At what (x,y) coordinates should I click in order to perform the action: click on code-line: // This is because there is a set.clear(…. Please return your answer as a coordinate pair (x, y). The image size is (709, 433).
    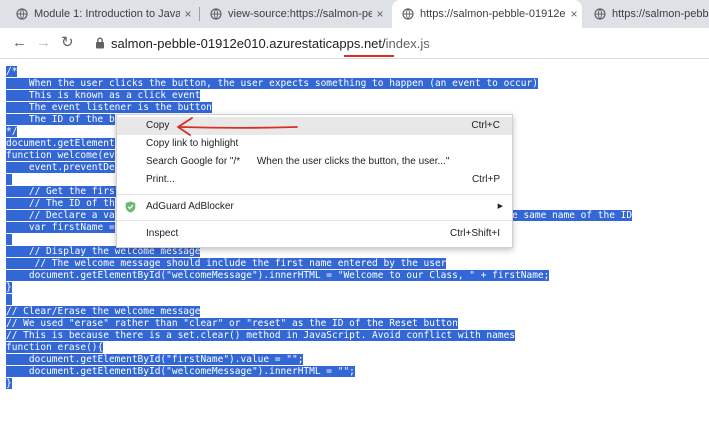
    Looking at the image, I should click on (261, 336).